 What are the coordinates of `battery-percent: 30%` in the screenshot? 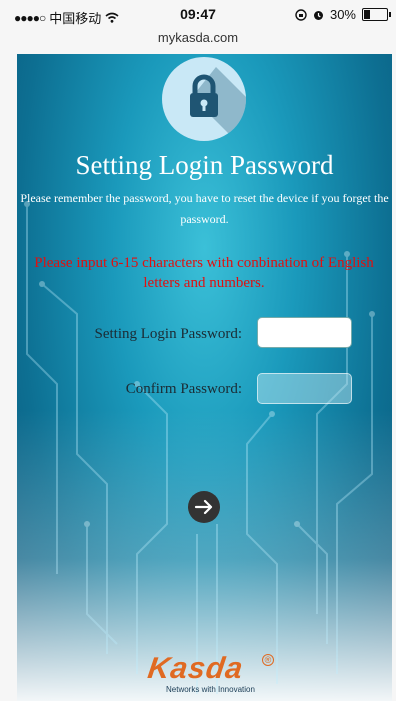 It's located at (342, 14).